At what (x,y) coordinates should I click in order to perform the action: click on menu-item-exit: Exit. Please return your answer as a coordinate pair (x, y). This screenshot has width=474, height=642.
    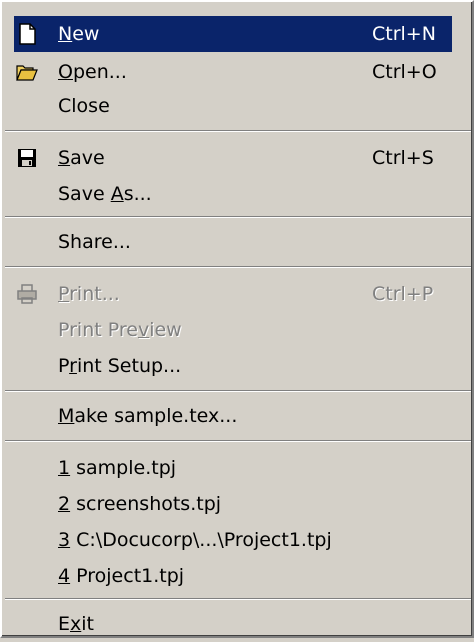
    Looking at the image, I should click on (233, 624).